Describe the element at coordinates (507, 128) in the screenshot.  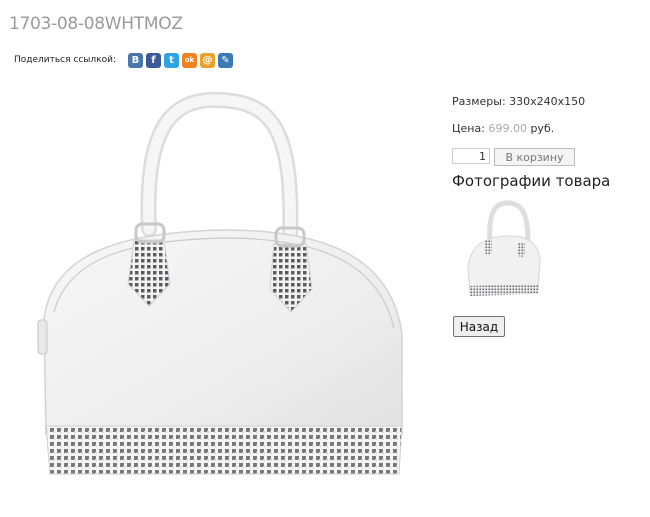
I see `price-value: 699.00` at that location.